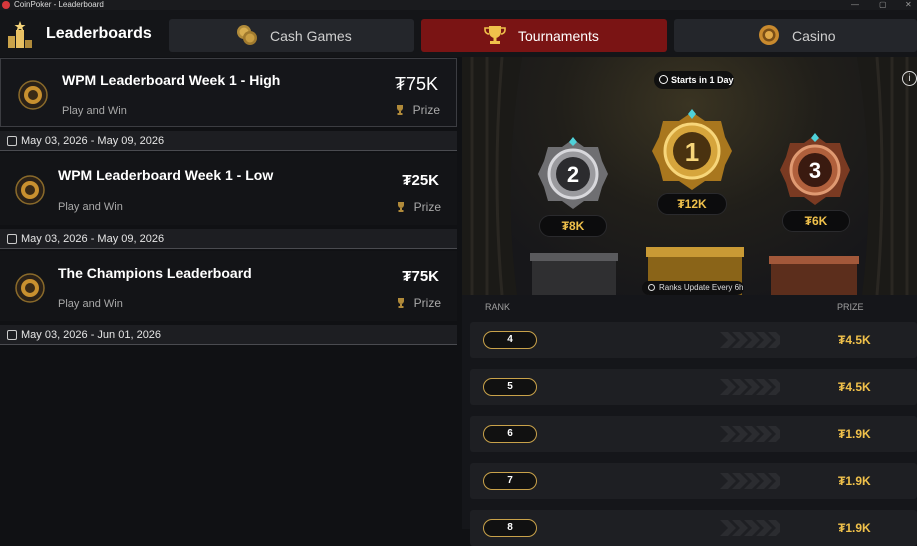 This screenshot has width=917, height=546. Describe the element at coordinates (814, 36) in the screenshot. I see `tab-casino-label: Casino` at that location.